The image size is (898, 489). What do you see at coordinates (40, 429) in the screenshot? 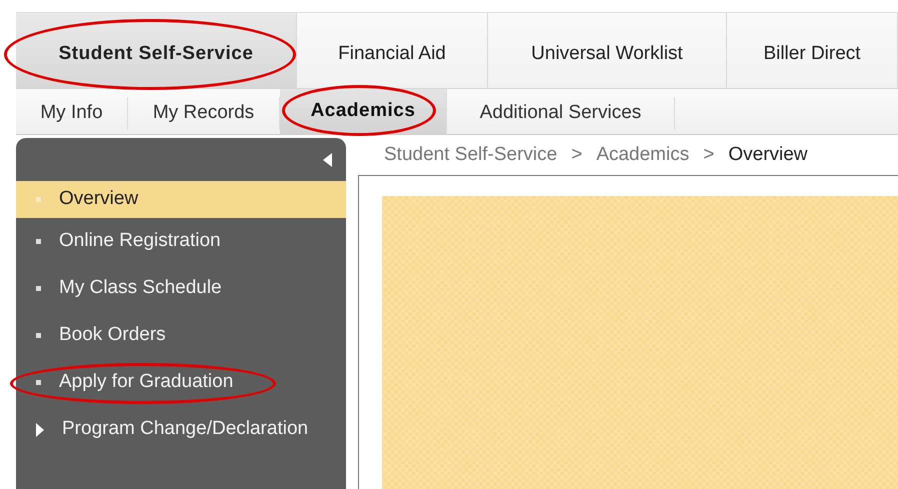
I see `expand-icon` at bounding box center [40, 429].